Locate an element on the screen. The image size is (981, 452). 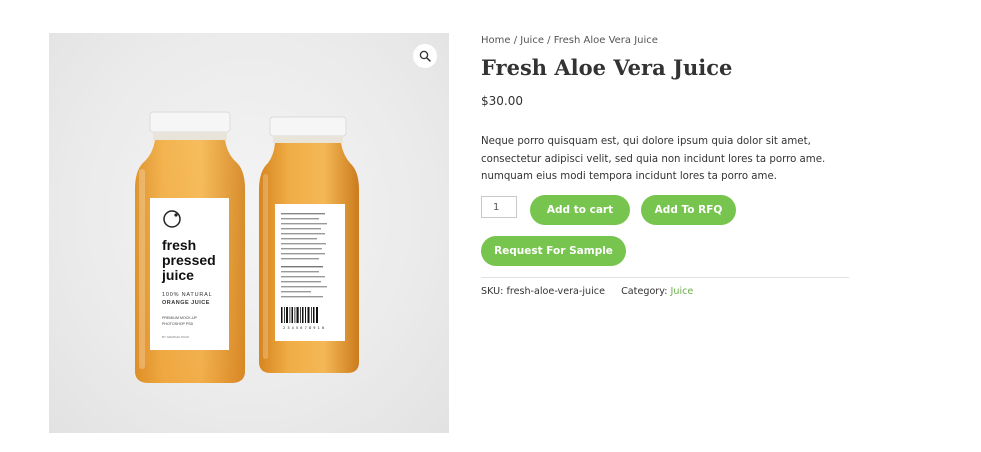
magnifier-icon is located at coordinates (425, 56).